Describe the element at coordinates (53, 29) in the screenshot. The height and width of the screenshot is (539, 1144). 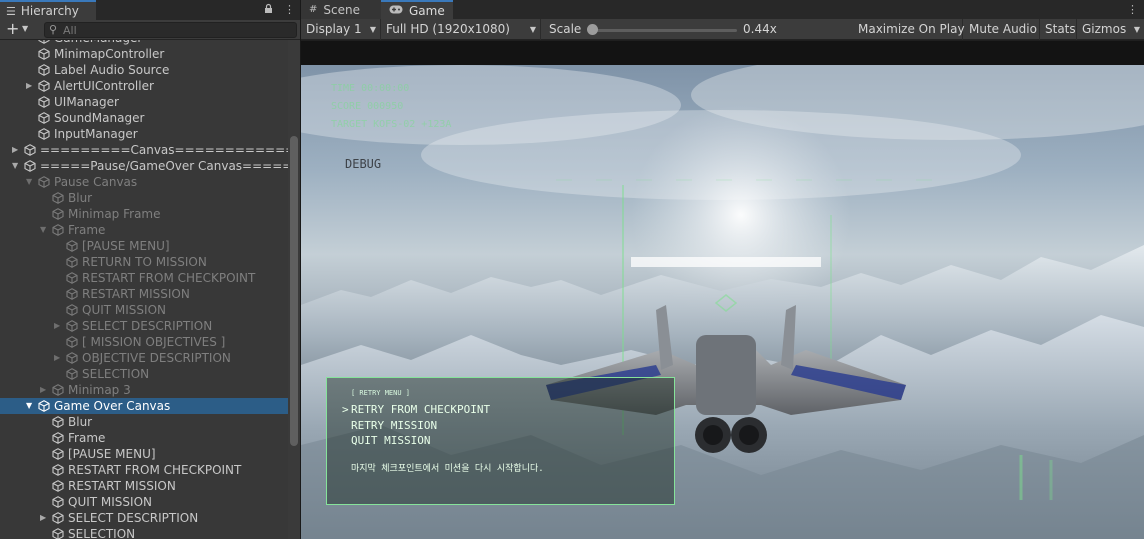
I see `search-icon: ⚲` at that location.